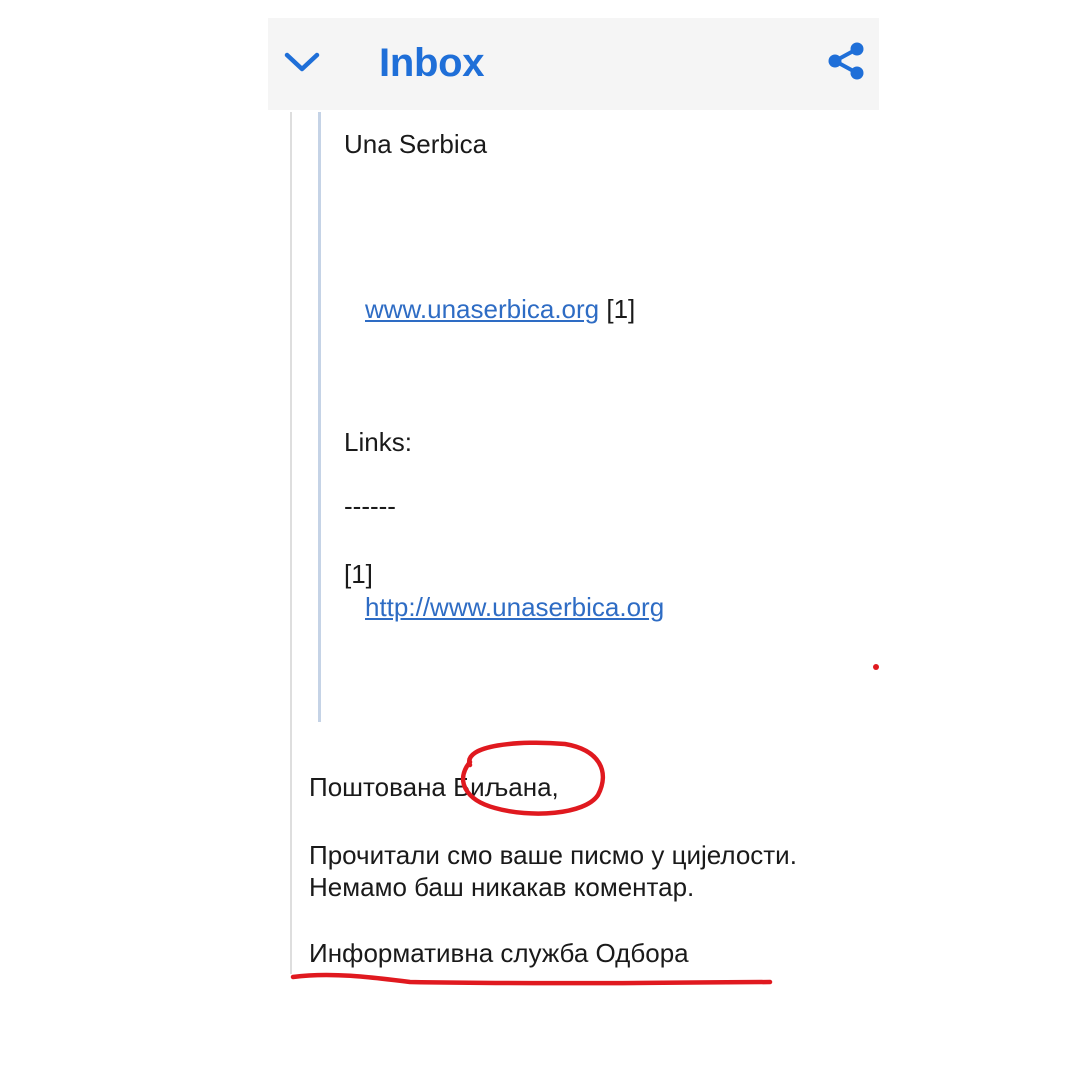 This screenshot has height=1080, width=1080. Describe the element at coordinates (876, 667) in the screenshot. I see `annotation-dot` at that location.